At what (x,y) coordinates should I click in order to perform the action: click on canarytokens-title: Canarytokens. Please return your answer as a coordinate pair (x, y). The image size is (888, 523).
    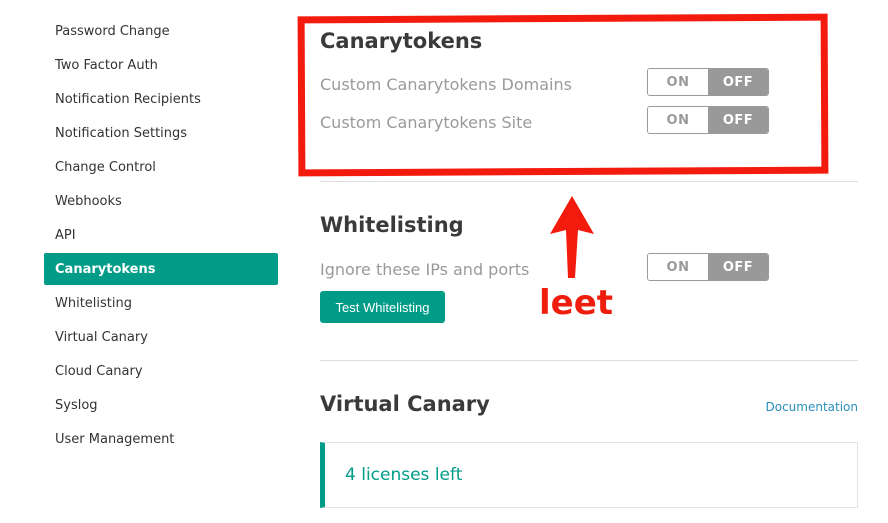
    Looking at the image, I should click on (401, 41).